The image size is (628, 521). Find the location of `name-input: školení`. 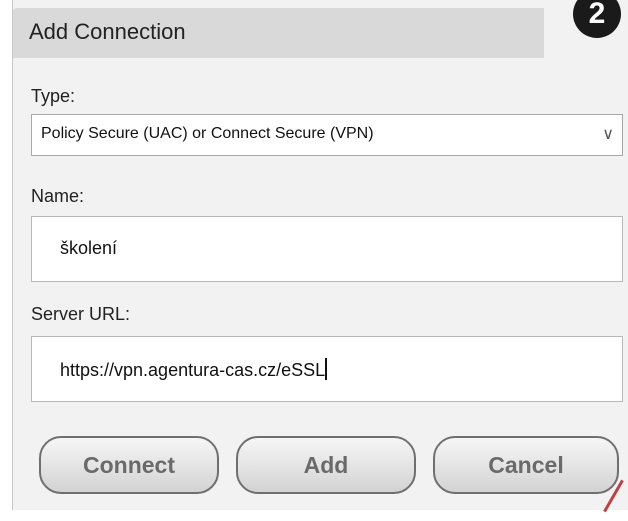

name-input: školení is located at coordinates (327, 249).